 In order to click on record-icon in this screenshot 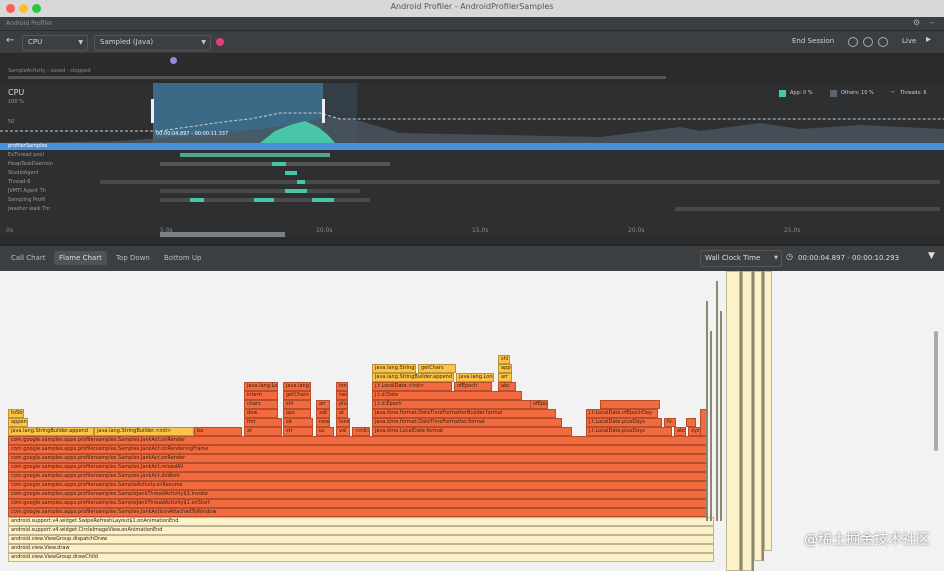, I will do `click(220, 42)`.